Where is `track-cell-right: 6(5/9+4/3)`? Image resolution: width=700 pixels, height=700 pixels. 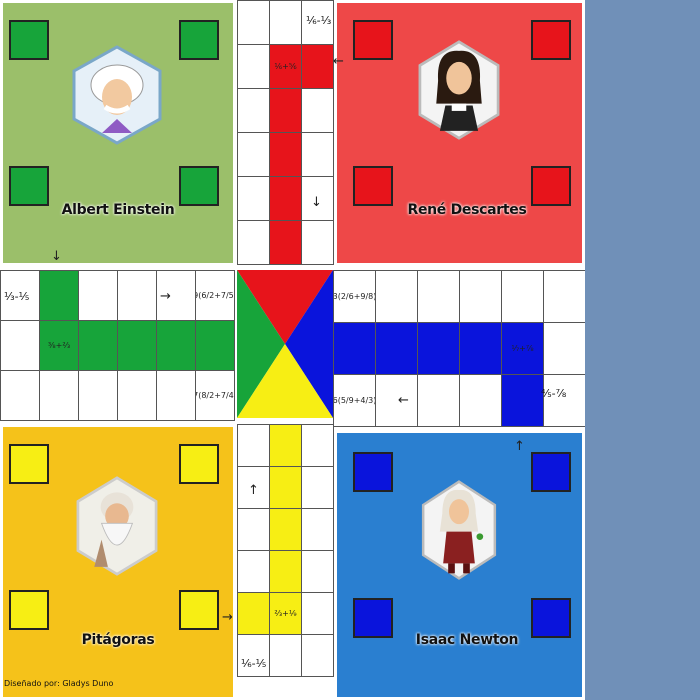
track-cell-right: 6(5/9+4/3) is located at coordinates (354, 400).